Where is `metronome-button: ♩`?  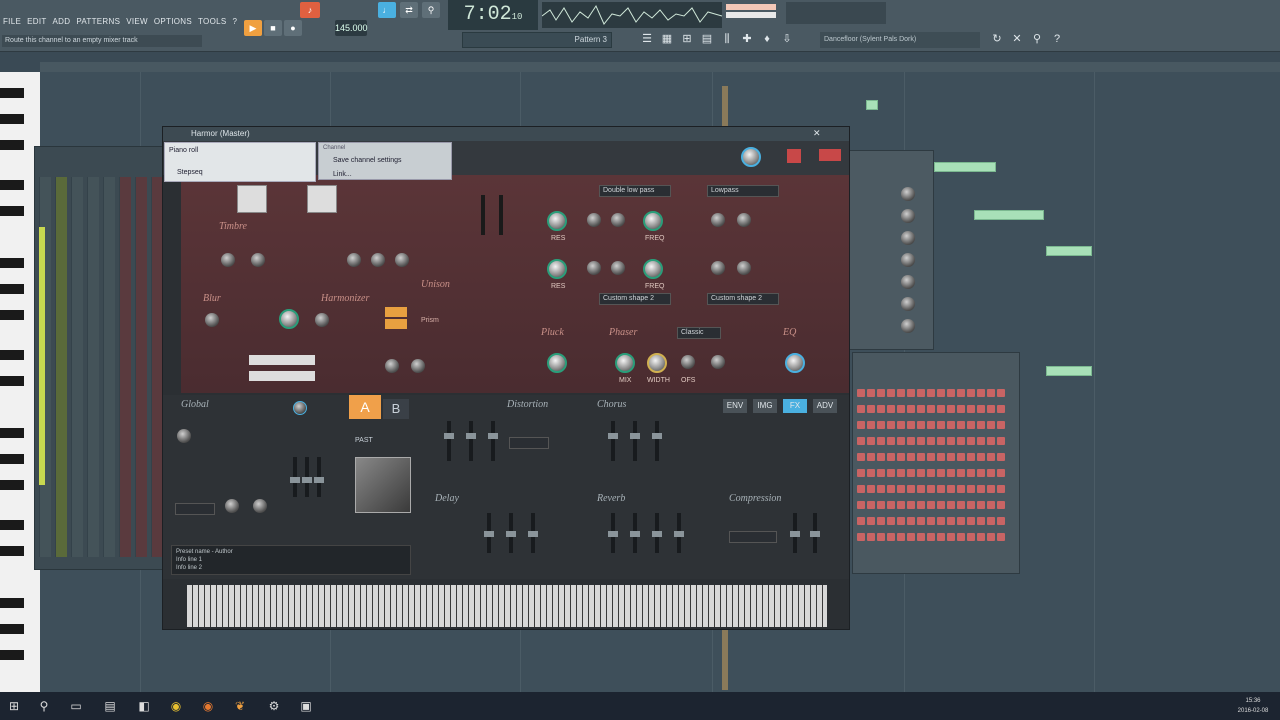
metronome-button: ♩ is located at coordinates (387, 10).